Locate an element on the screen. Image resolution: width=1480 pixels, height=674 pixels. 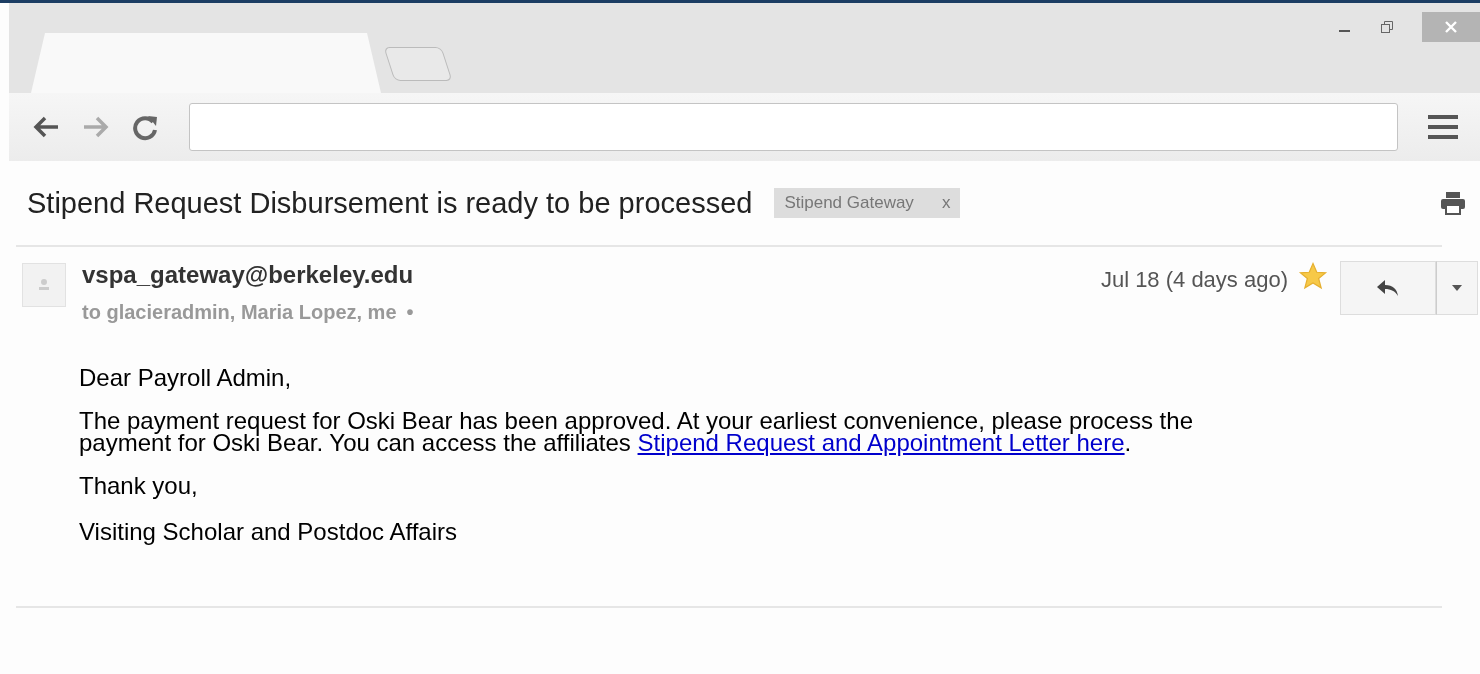
body-paragraph: The payment request for Oski Bear has been approved. At your earliest convenience, please process the payment for Oski Bear. You can access the affiliates Stipend Request and Appointment Letter here. is located at coordinates (636, 432).